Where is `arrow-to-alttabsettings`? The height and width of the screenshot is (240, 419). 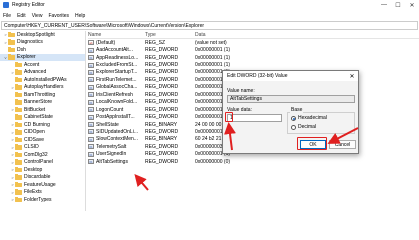 arrow-to-alttabsettings is located at coordinates (141, 182).